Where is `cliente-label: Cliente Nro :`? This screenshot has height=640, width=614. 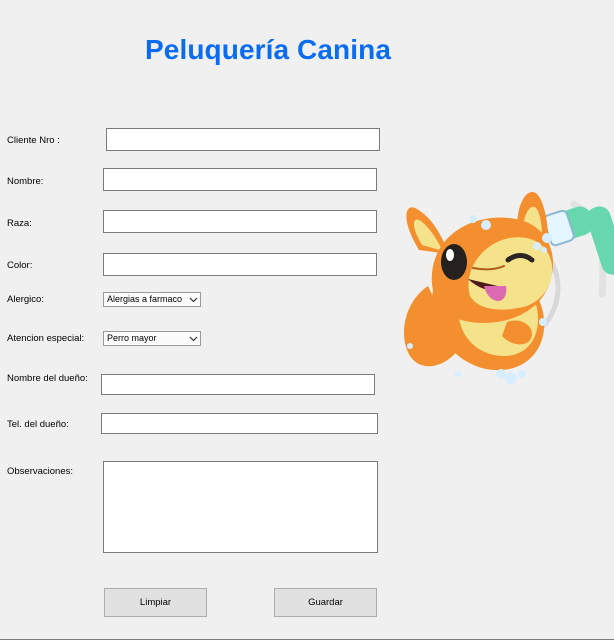 cliente-label: Cliente Nro : is located at coordinates (33, 140).